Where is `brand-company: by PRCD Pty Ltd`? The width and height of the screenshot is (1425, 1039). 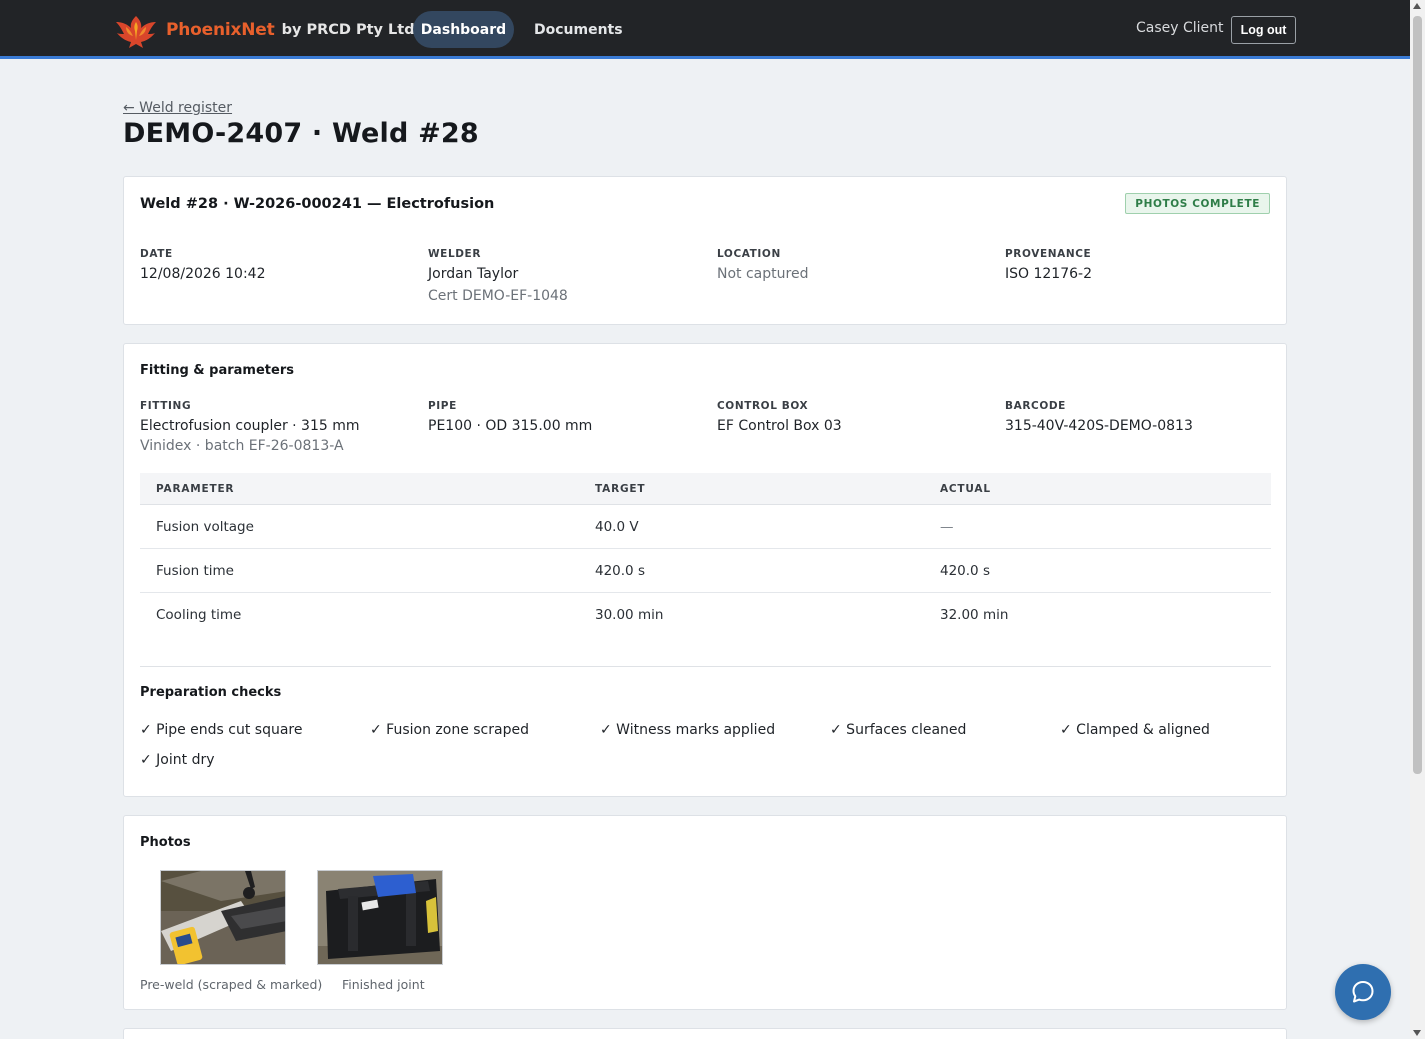
brand-company: by PRCD Pty Ltd is located at coordinates (348, 30).